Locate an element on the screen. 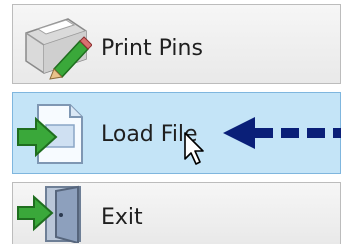 The width and height of the screenshot is (341, 247). exit-door-icon is located at coordinates (52, 216).